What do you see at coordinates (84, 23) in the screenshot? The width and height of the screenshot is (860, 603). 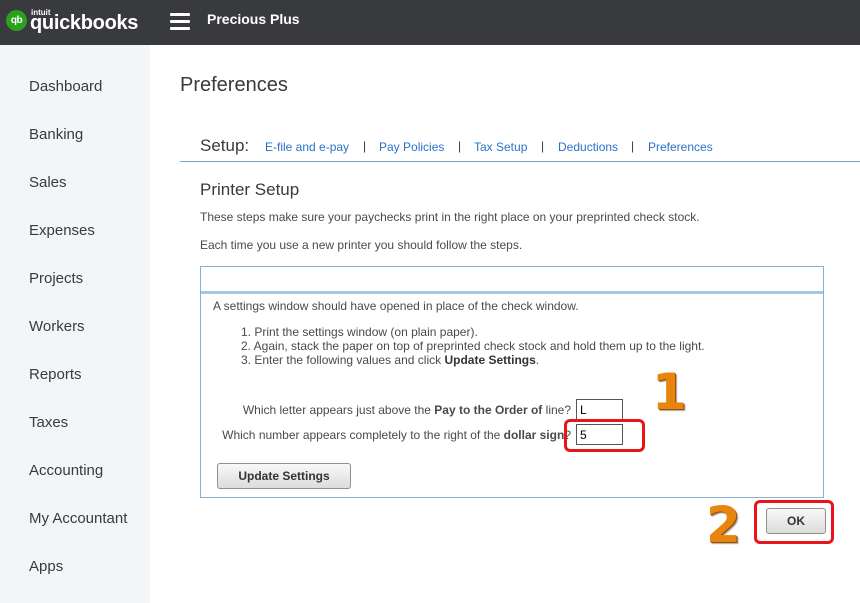 I see `quickbooks-logo-text: quickbooks` at bounding box center [84, 23].